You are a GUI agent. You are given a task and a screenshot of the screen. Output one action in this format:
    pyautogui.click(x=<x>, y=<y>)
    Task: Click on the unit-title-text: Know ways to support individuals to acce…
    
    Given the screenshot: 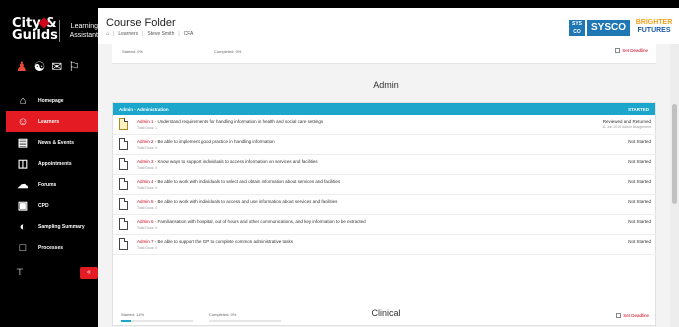 What is the action you would take?
    pyautogui.click(x=237, y=161)
    